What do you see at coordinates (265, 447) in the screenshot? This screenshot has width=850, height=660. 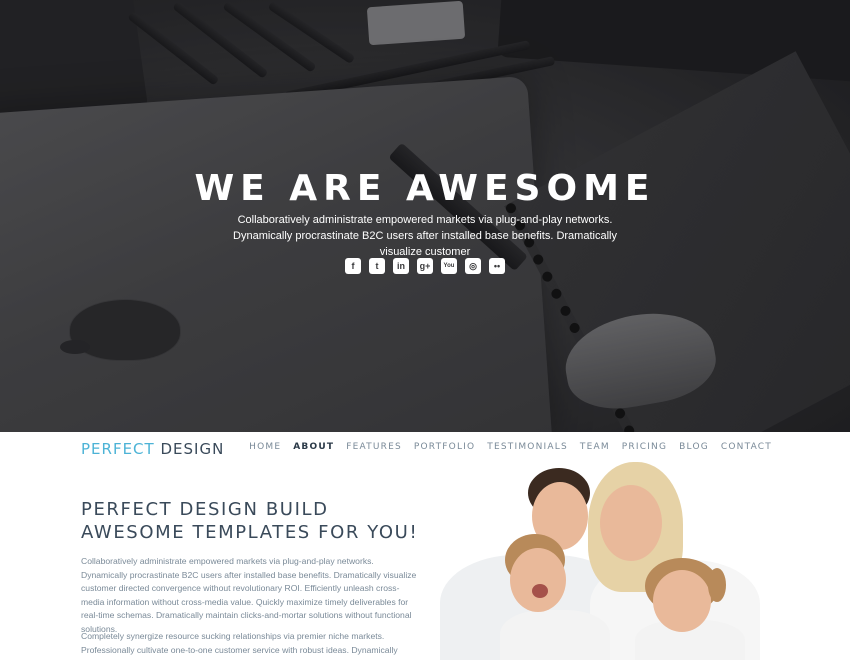 I see `nav-item-home: HOME` at bounding box center [265, 447].